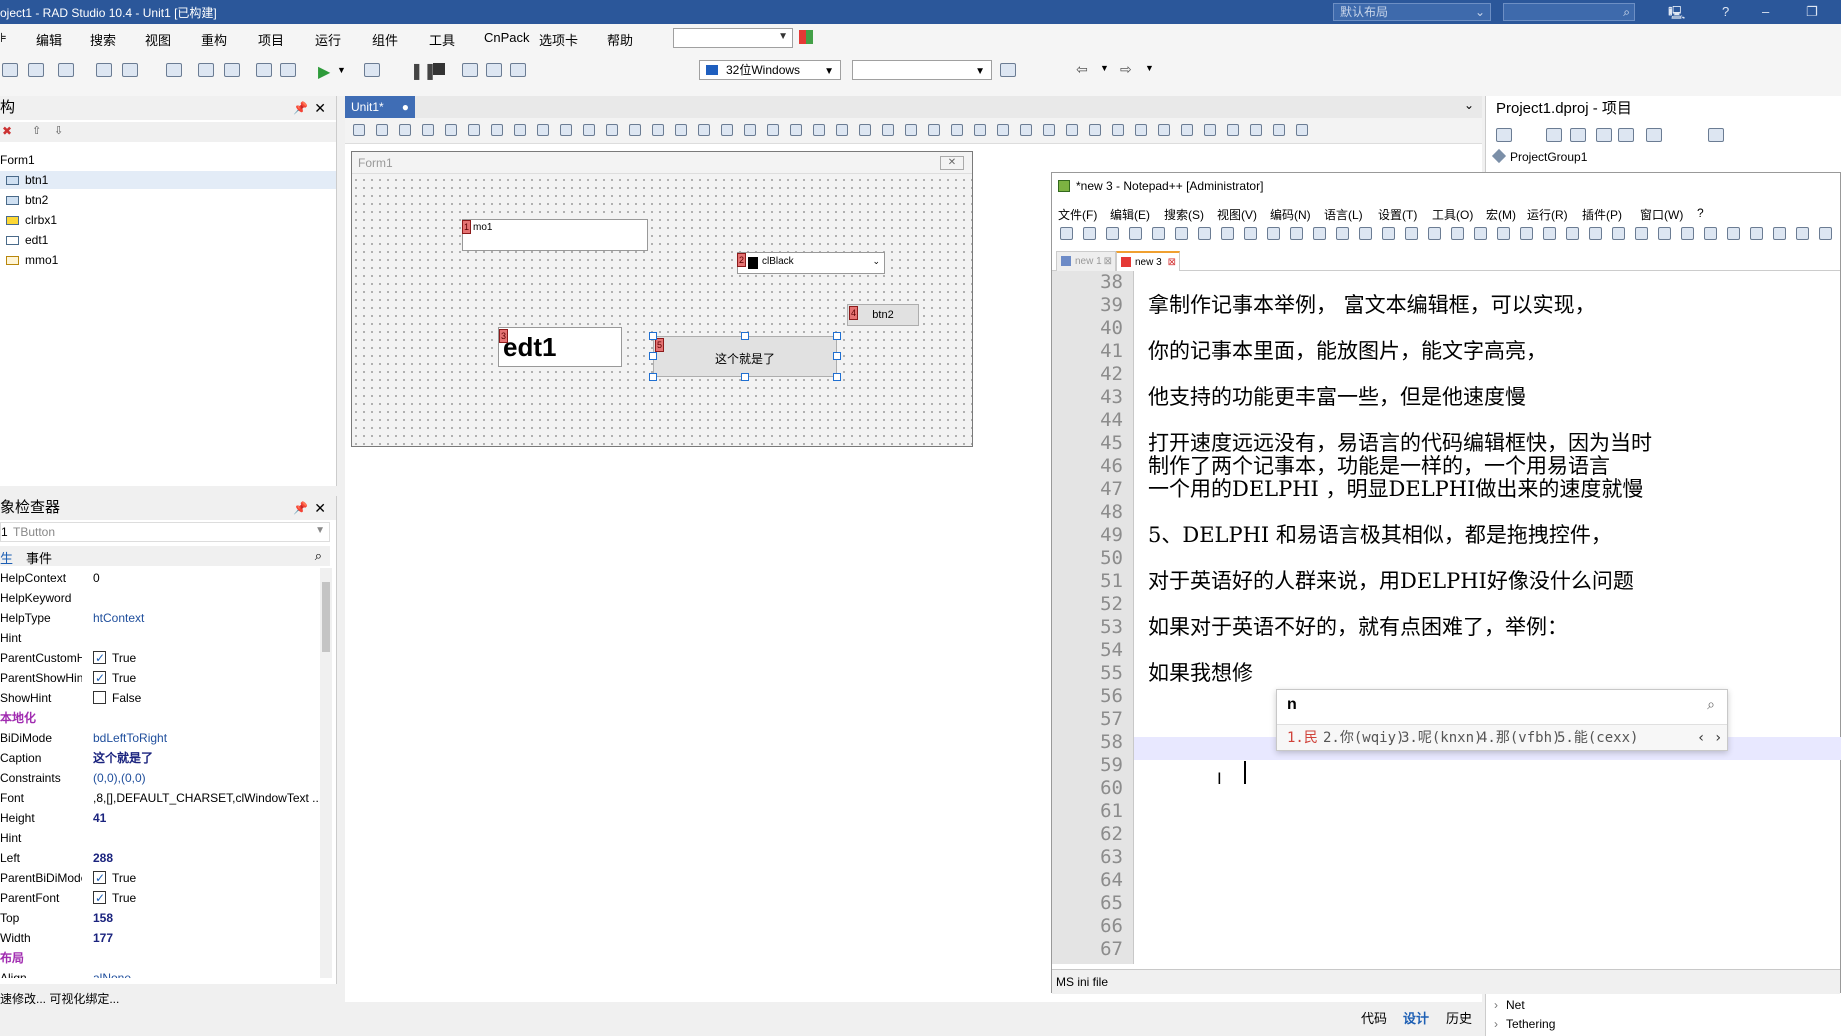 This screenshot has width=1841, height=1036. What do you see at coordinates (168, 200) in the screenshot?
I see `tree-item-btn2: btn2` at bounding box center [168, 200].